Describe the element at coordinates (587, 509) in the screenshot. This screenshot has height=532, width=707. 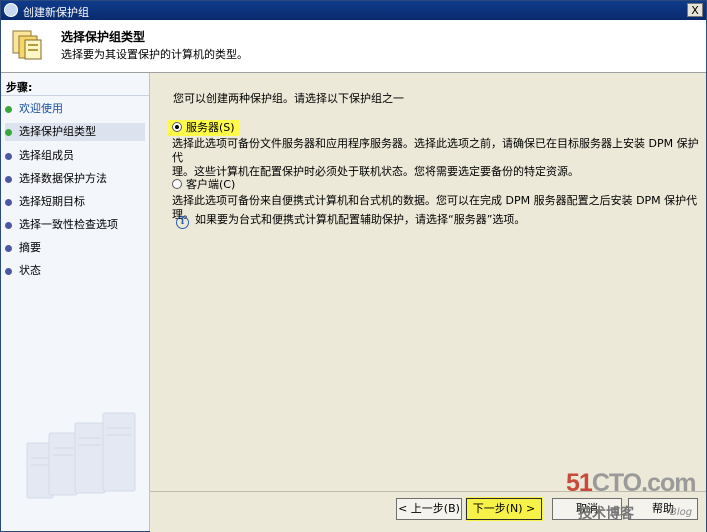
I see `cancel-button: 取消` at that location.